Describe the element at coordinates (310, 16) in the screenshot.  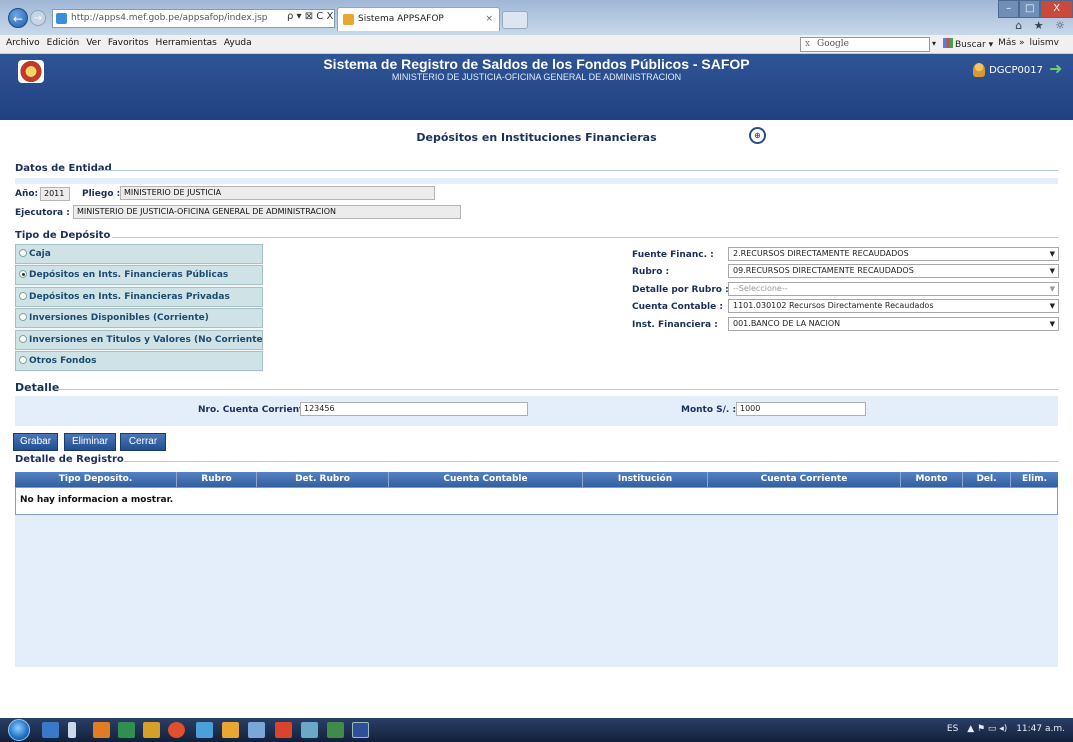
I see `address-controls: ρ ▾ ⊠ C X` at that location.